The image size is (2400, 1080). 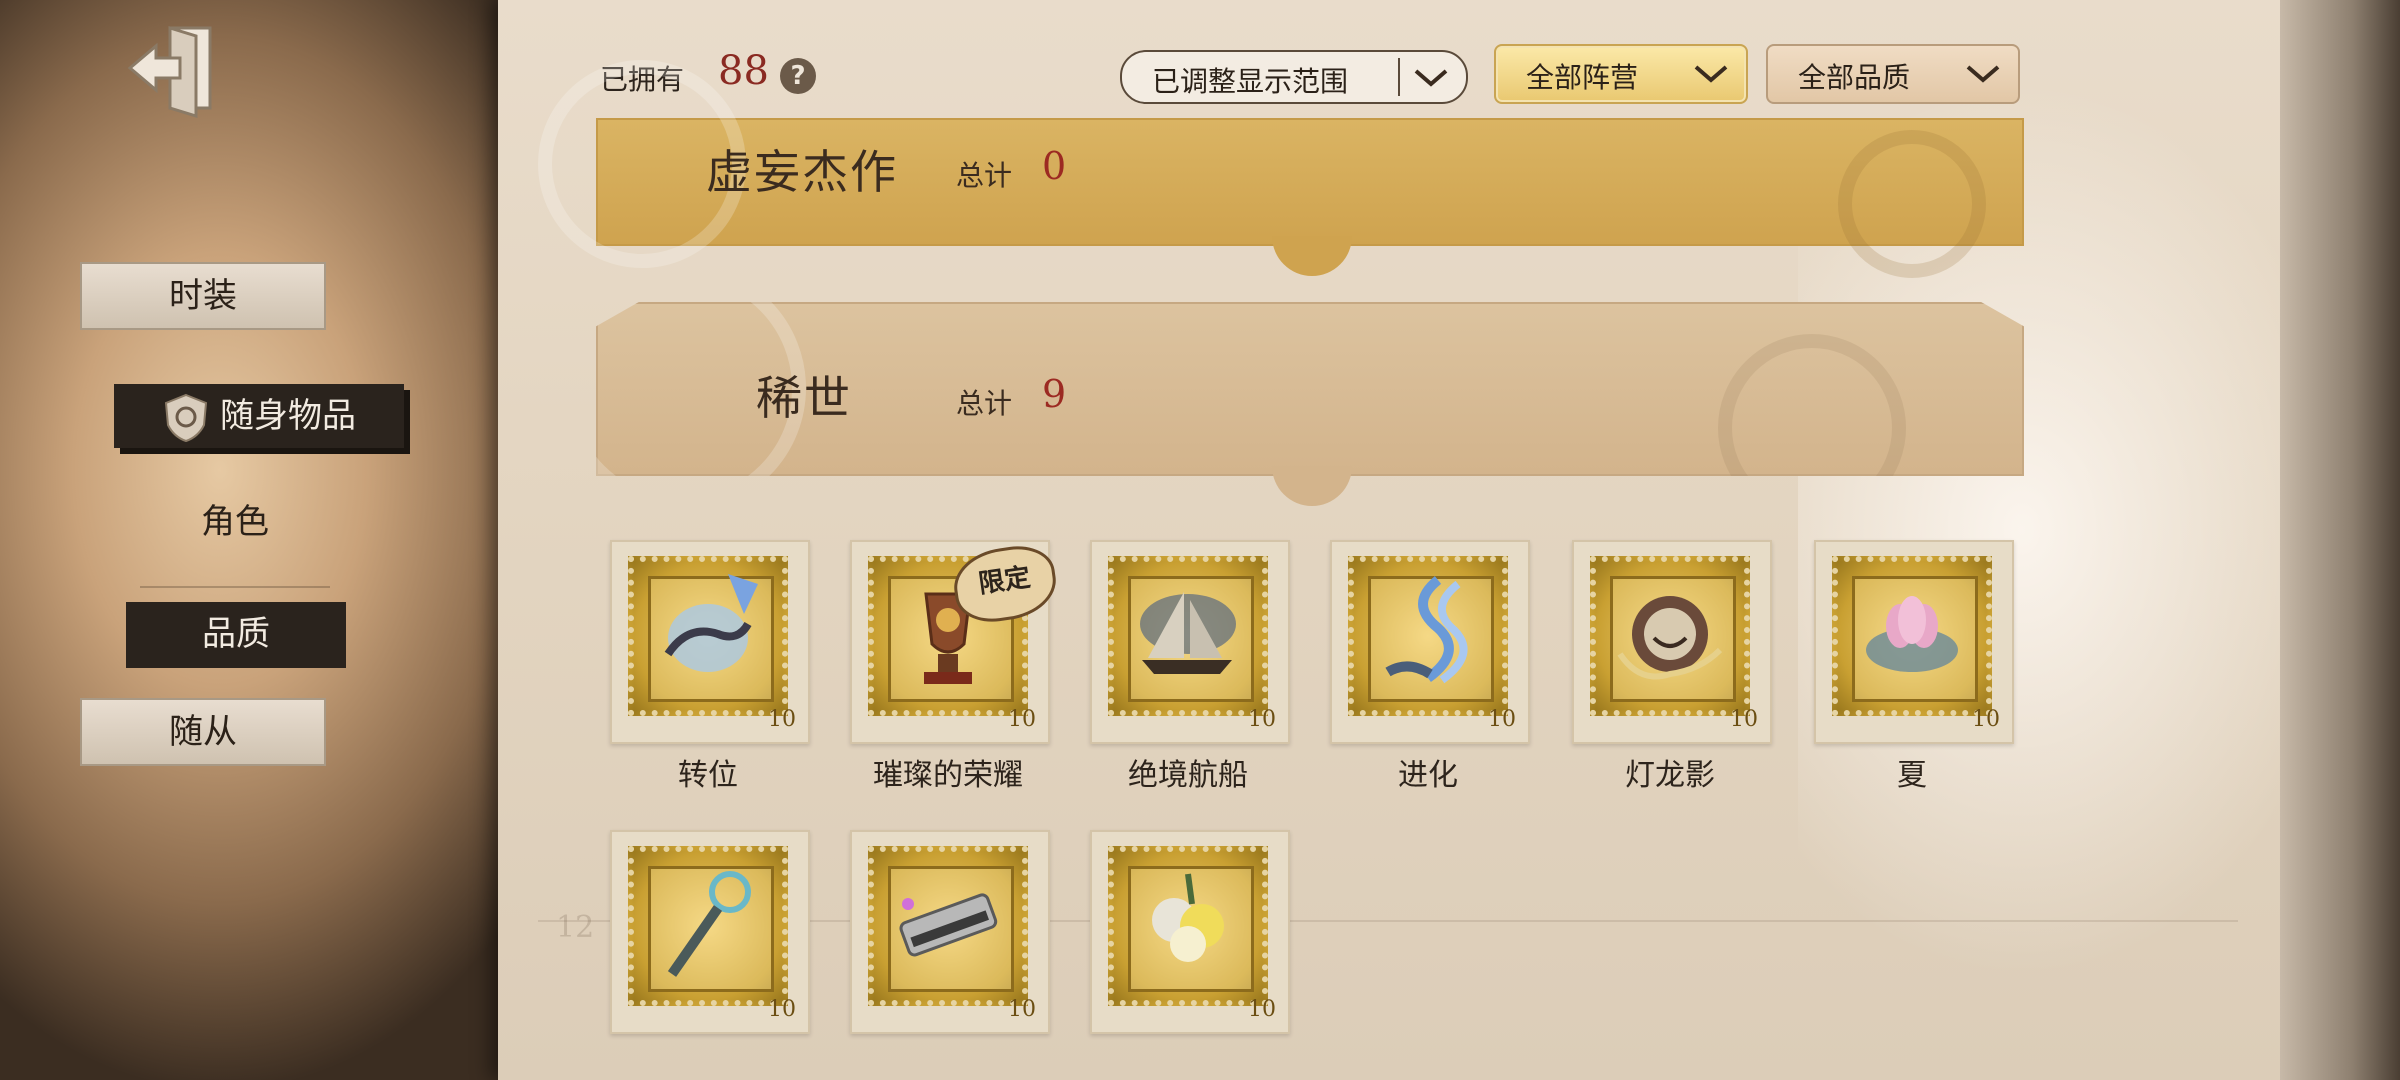 I want to click on right-page-edge, so click(x=2340, y=540).